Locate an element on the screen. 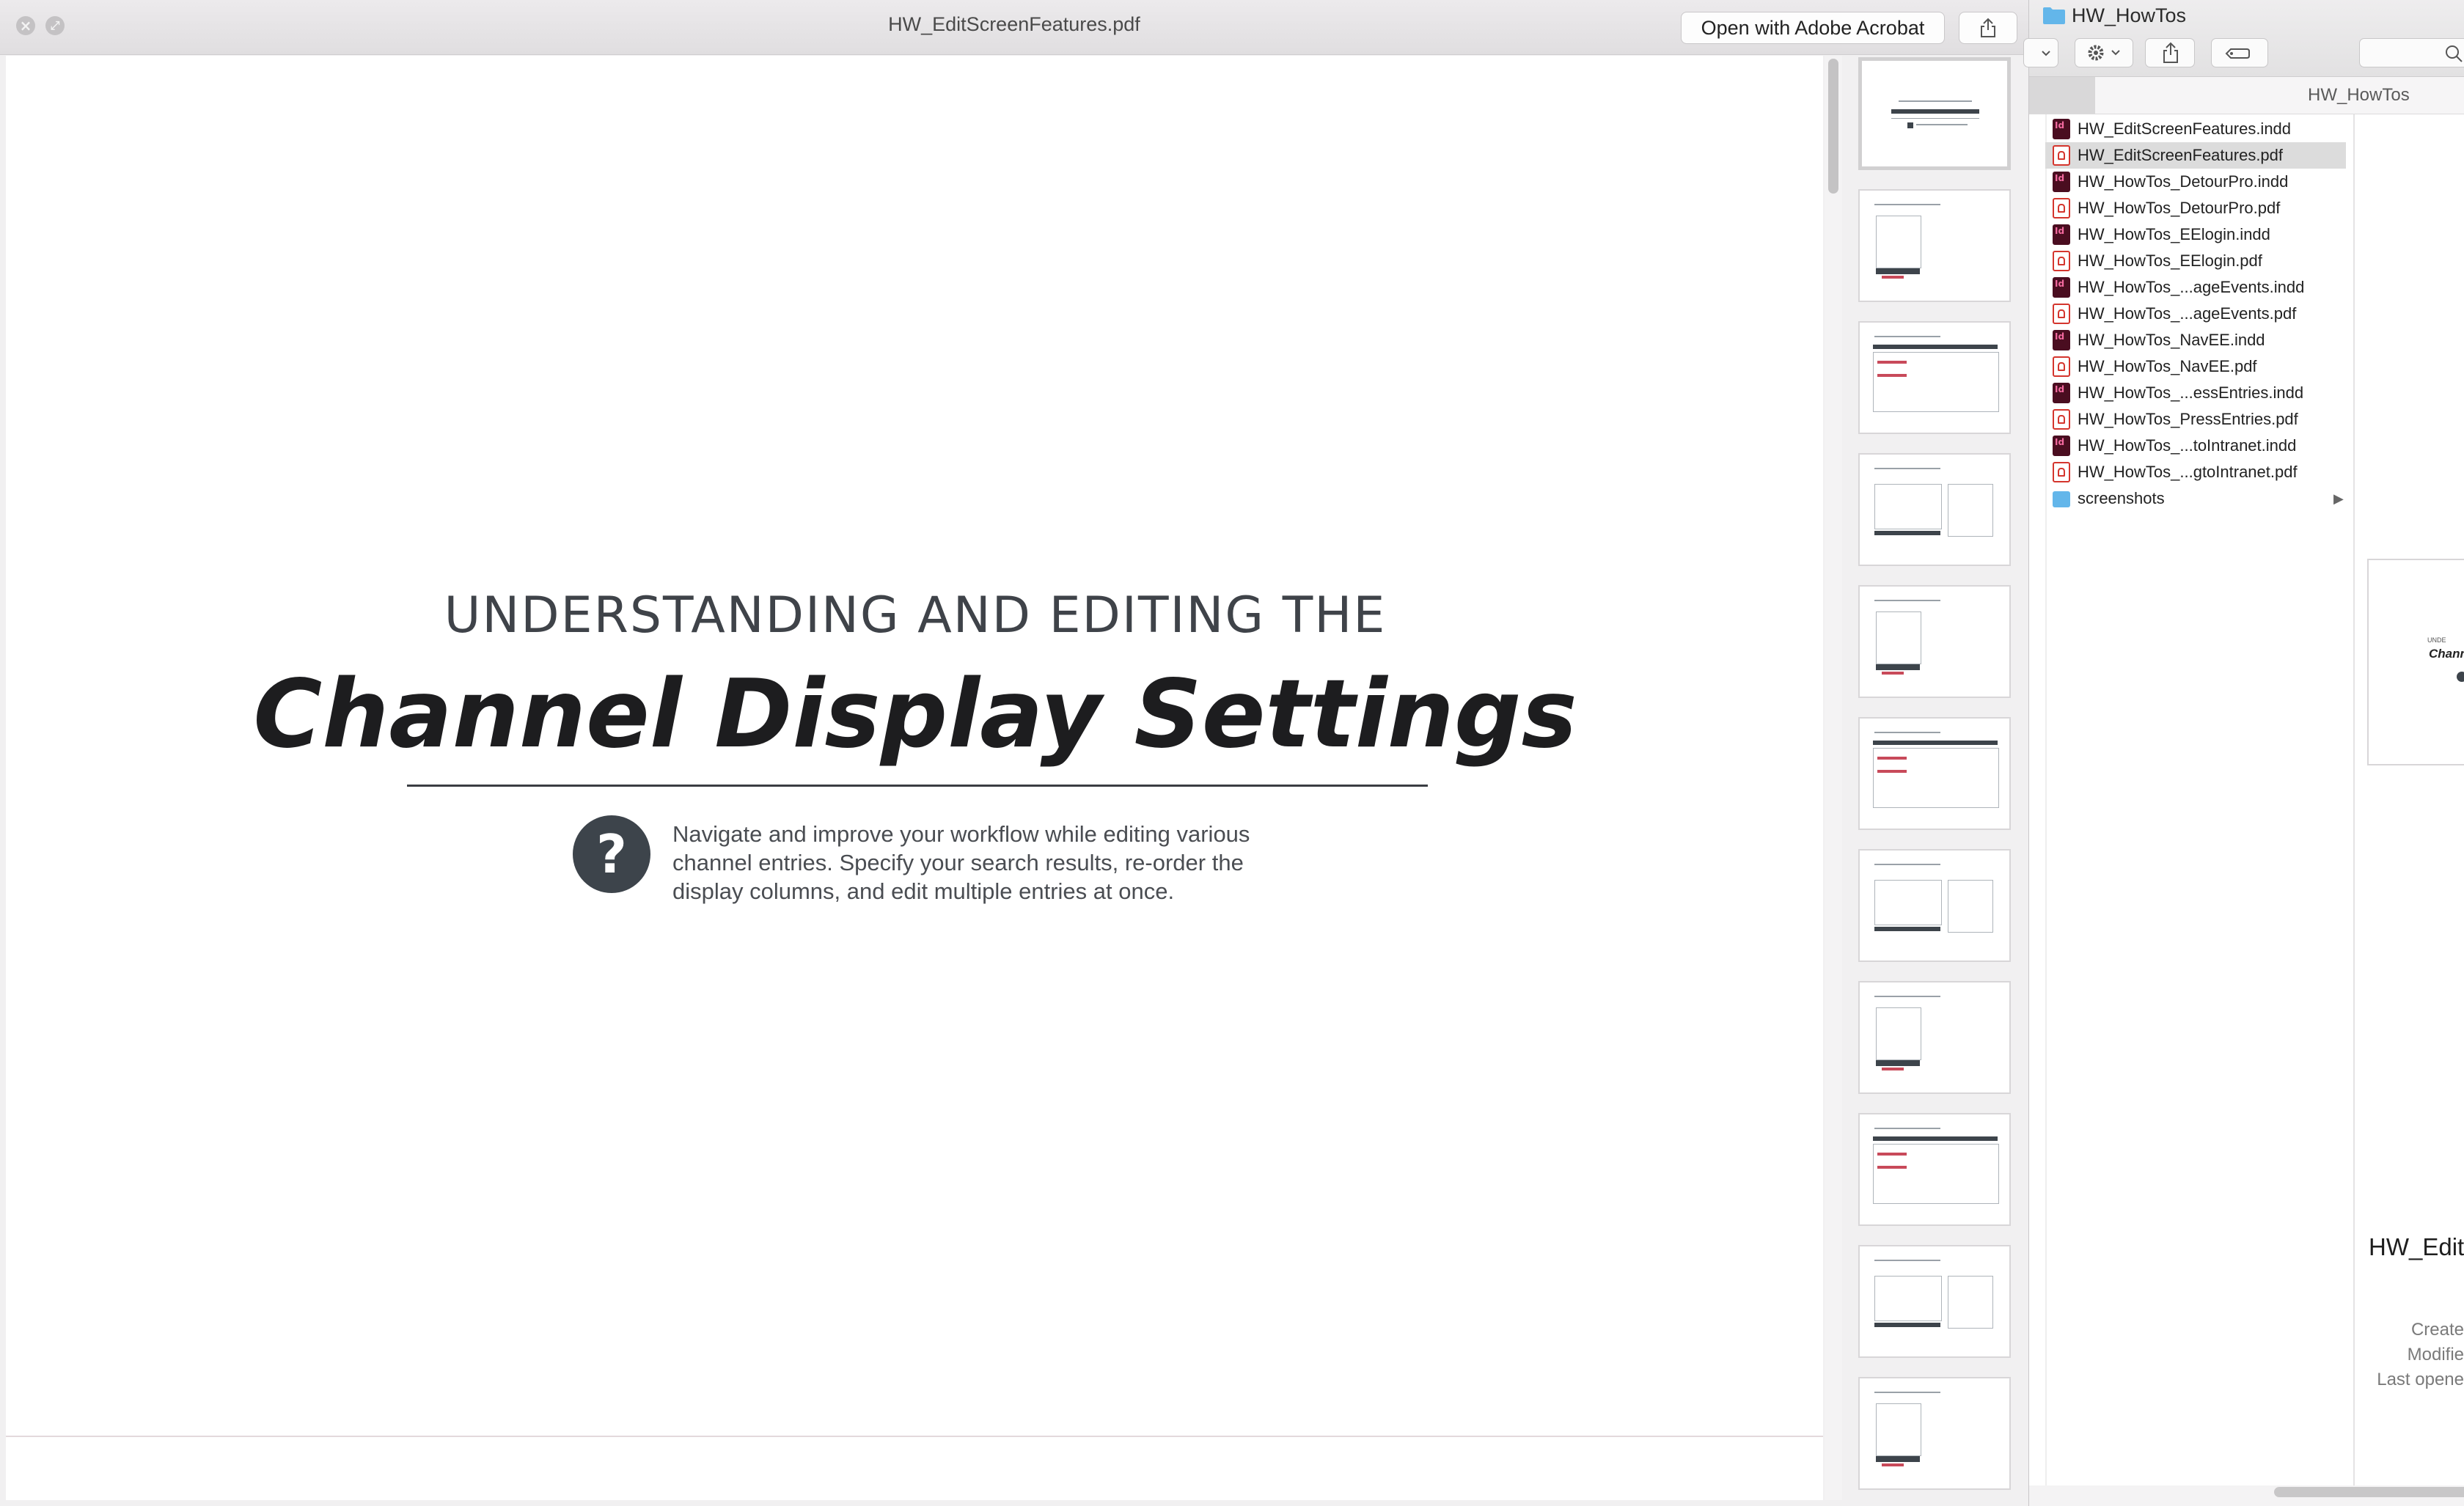 This screenshot has width=2464, height=1506. file-item: HW_HowTos_...toIntranet.indd is located at coordinates (2195, 446).